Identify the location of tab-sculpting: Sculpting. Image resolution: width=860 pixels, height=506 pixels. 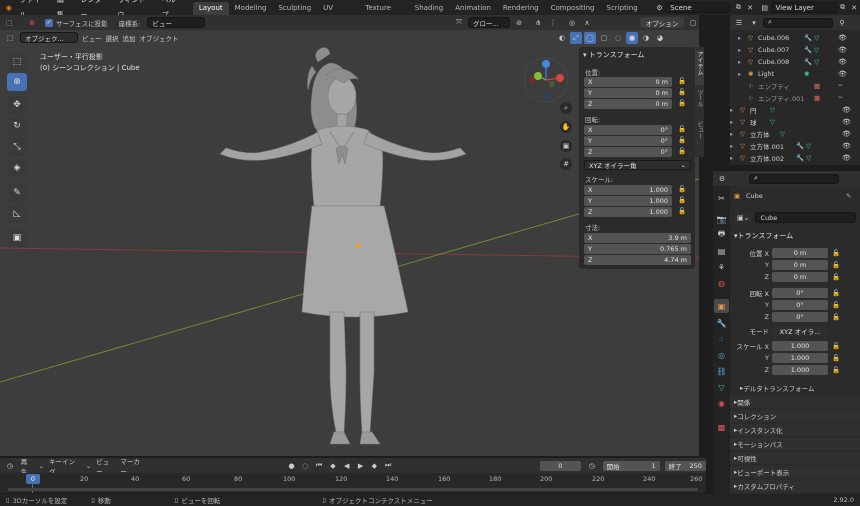
(294, 8).